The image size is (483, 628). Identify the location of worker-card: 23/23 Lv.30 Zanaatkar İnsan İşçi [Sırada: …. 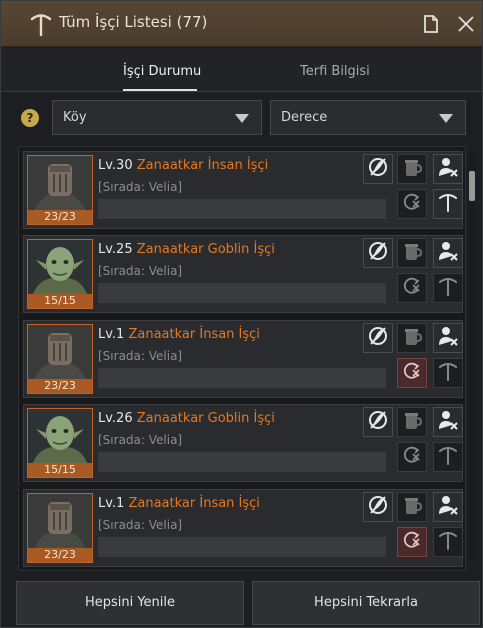
(243, 190).